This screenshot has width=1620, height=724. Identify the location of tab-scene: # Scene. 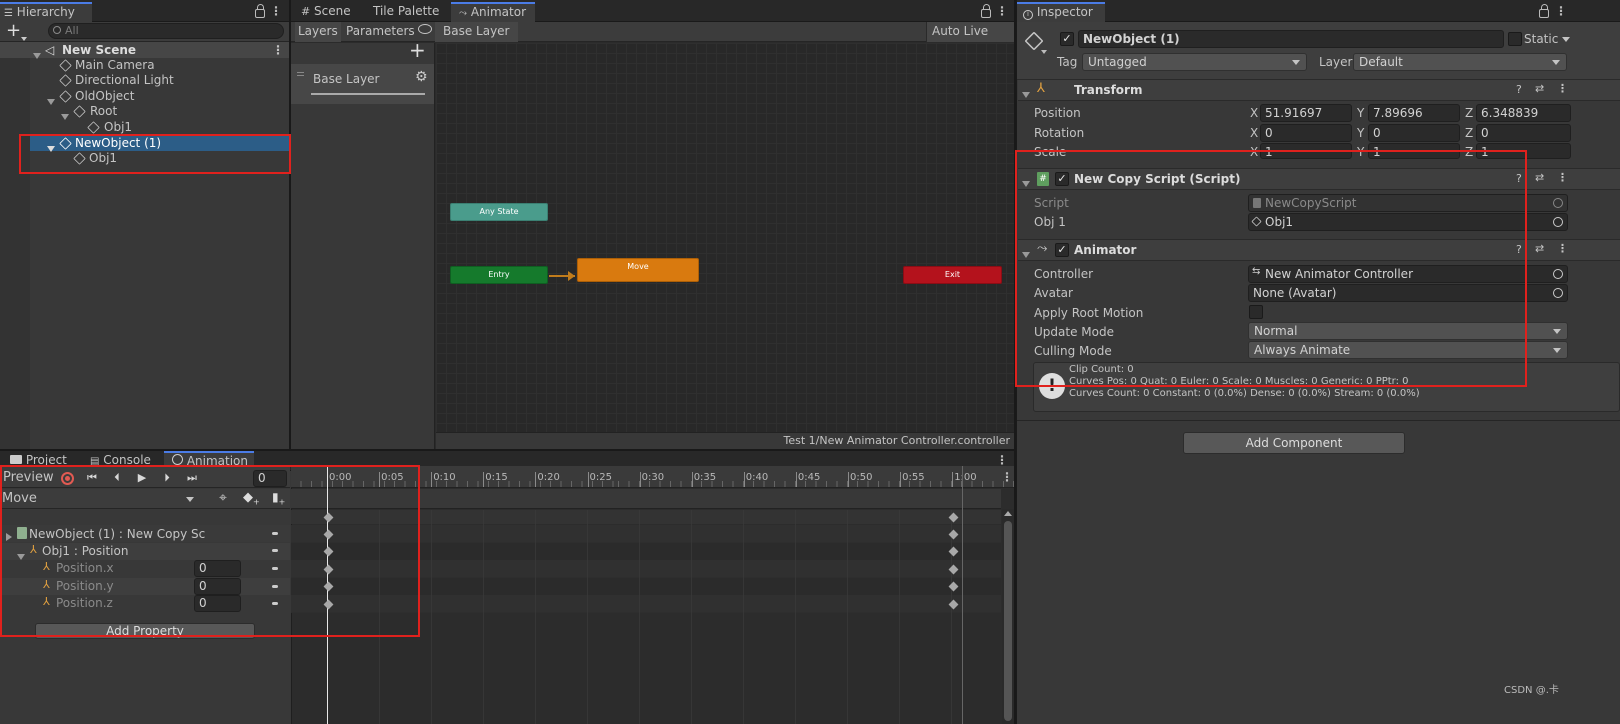
(326, 12).